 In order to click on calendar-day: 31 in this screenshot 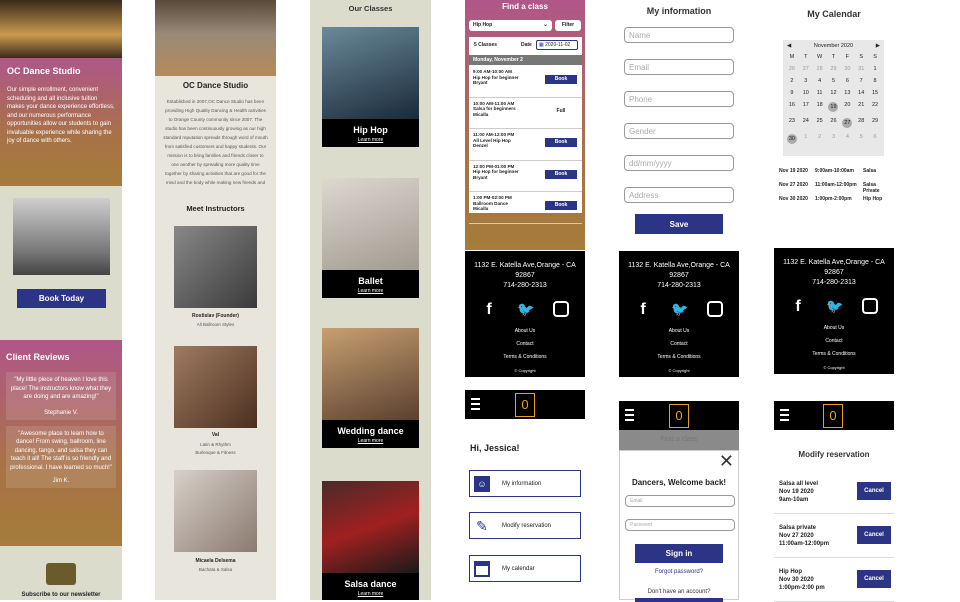, I will do `click(861, 69)`.